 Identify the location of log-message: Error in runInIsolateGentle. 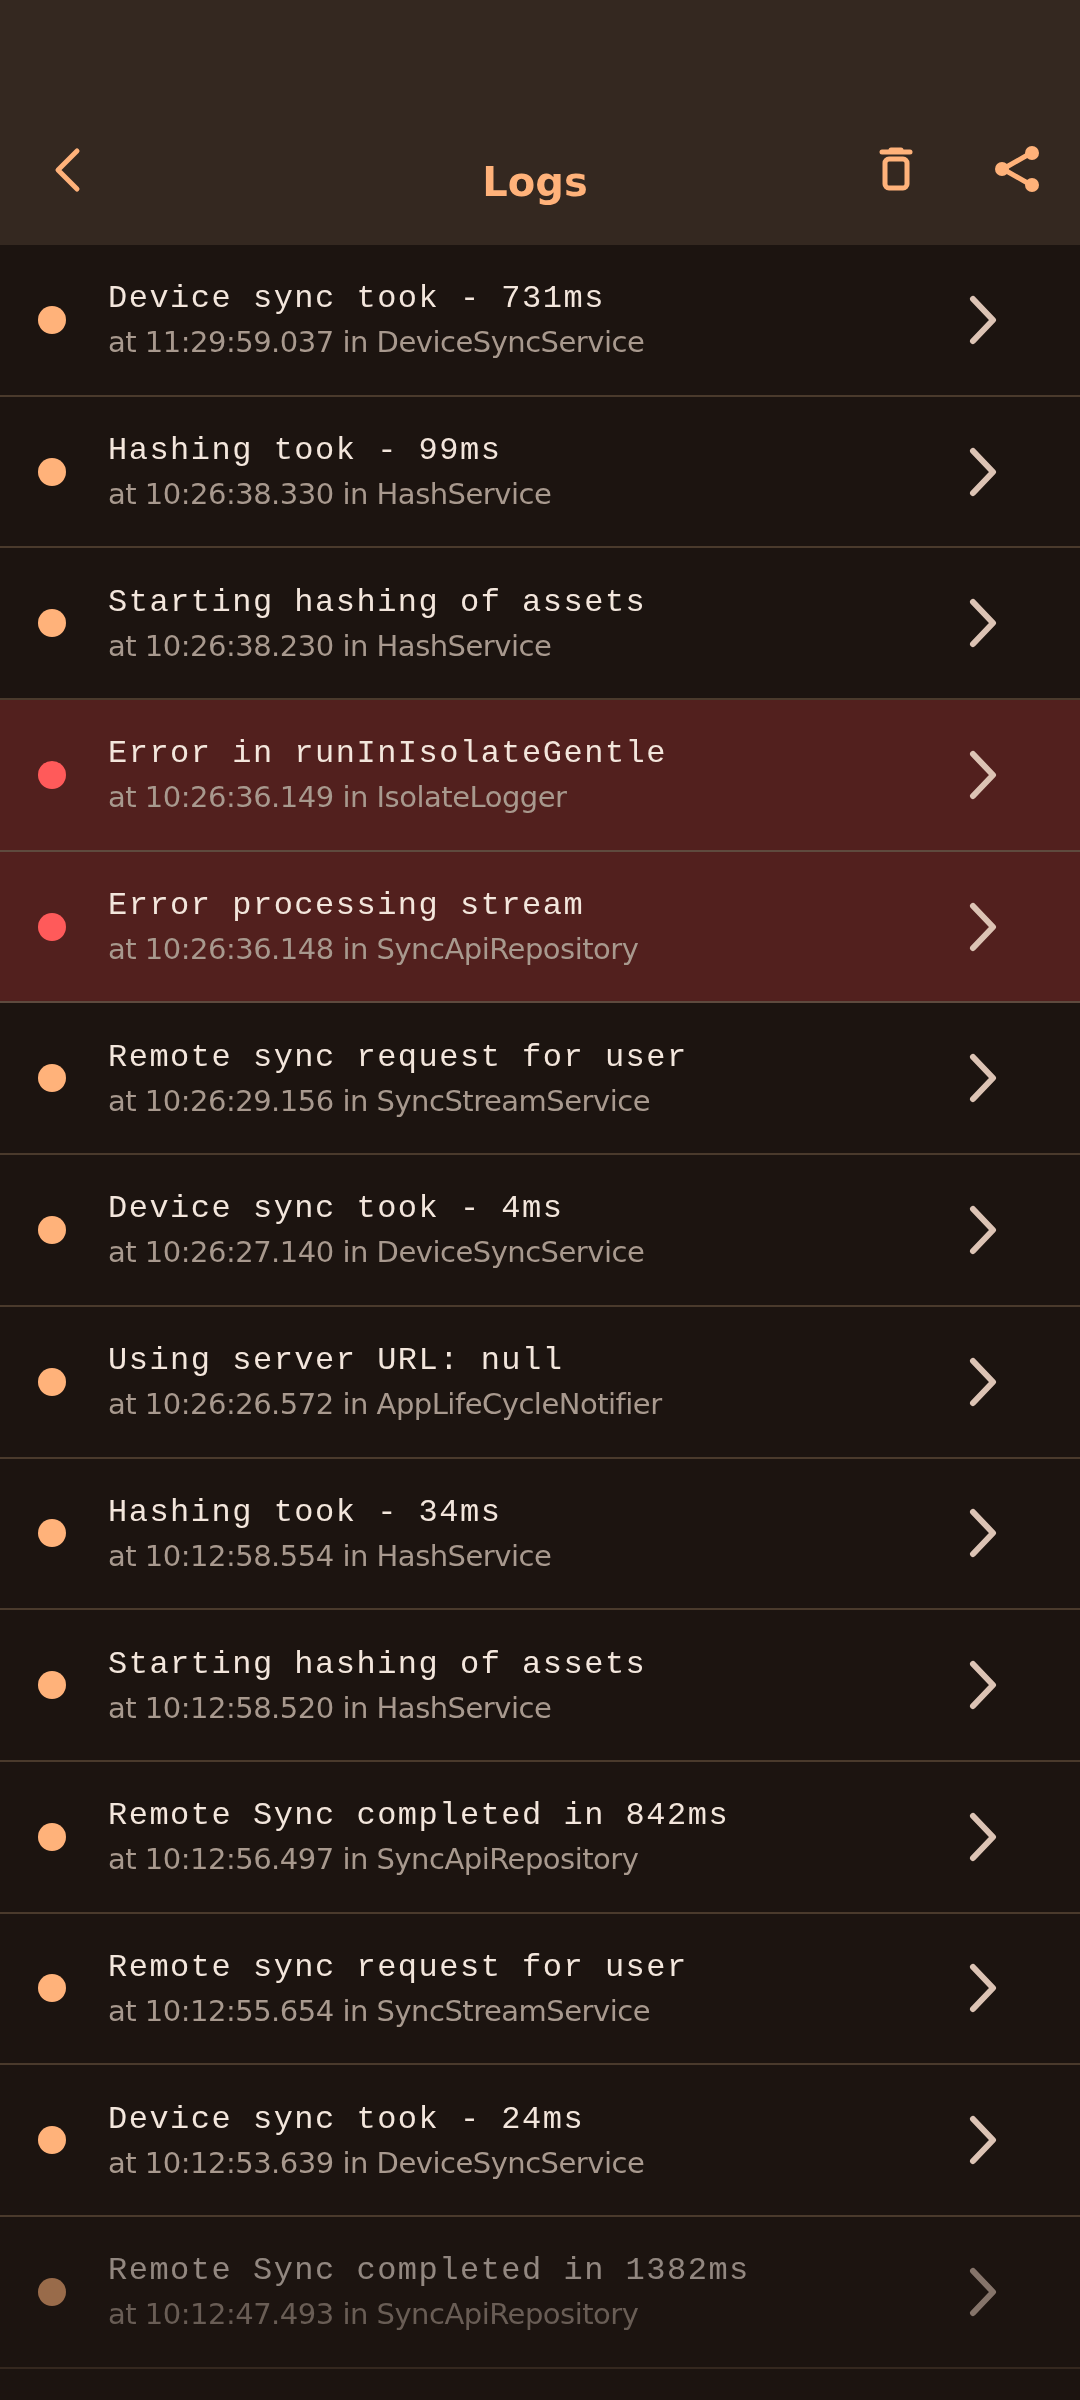
(388, 754).